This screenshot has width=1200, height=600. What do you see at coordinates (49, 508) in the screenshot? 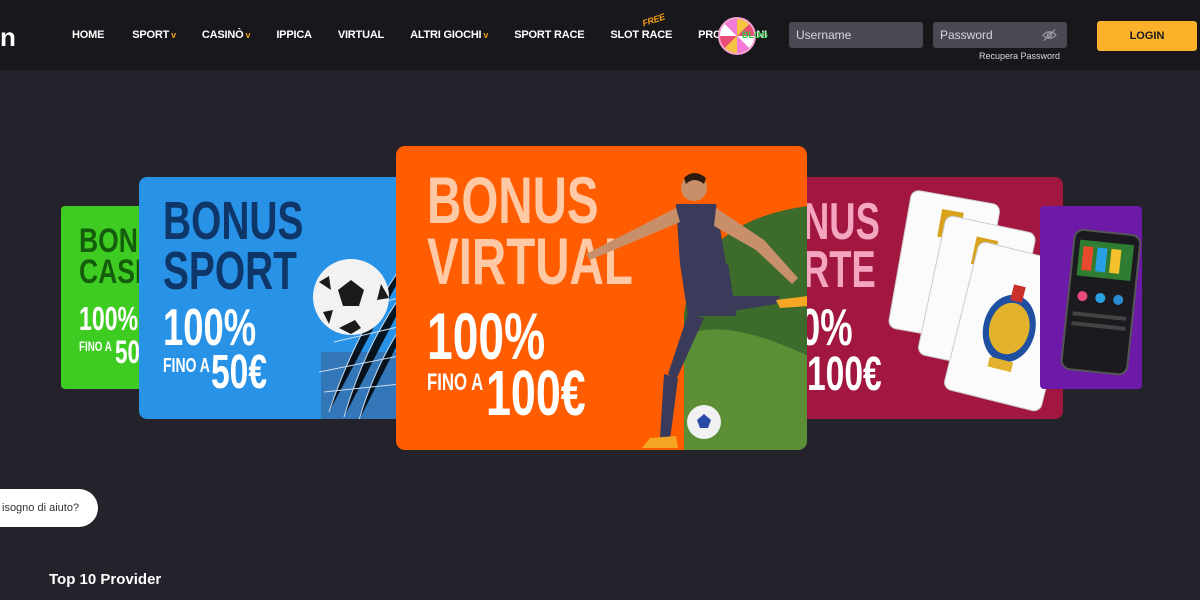
I see `help-chat-button: isogno di aiuto?` at bounding box center [49, 508].